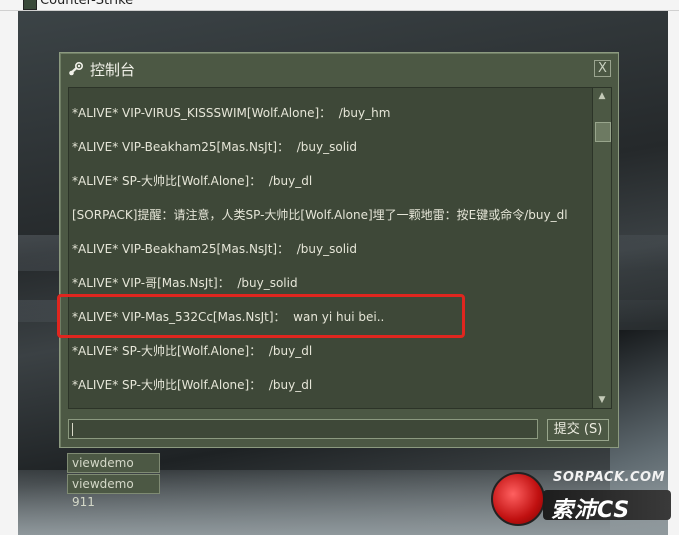 This screenshot has height=535, width=679. I want to click on log-line: *ALIVE* VIP-哥[Mas.NsJt]： /buy_solid, so click(185, 283).